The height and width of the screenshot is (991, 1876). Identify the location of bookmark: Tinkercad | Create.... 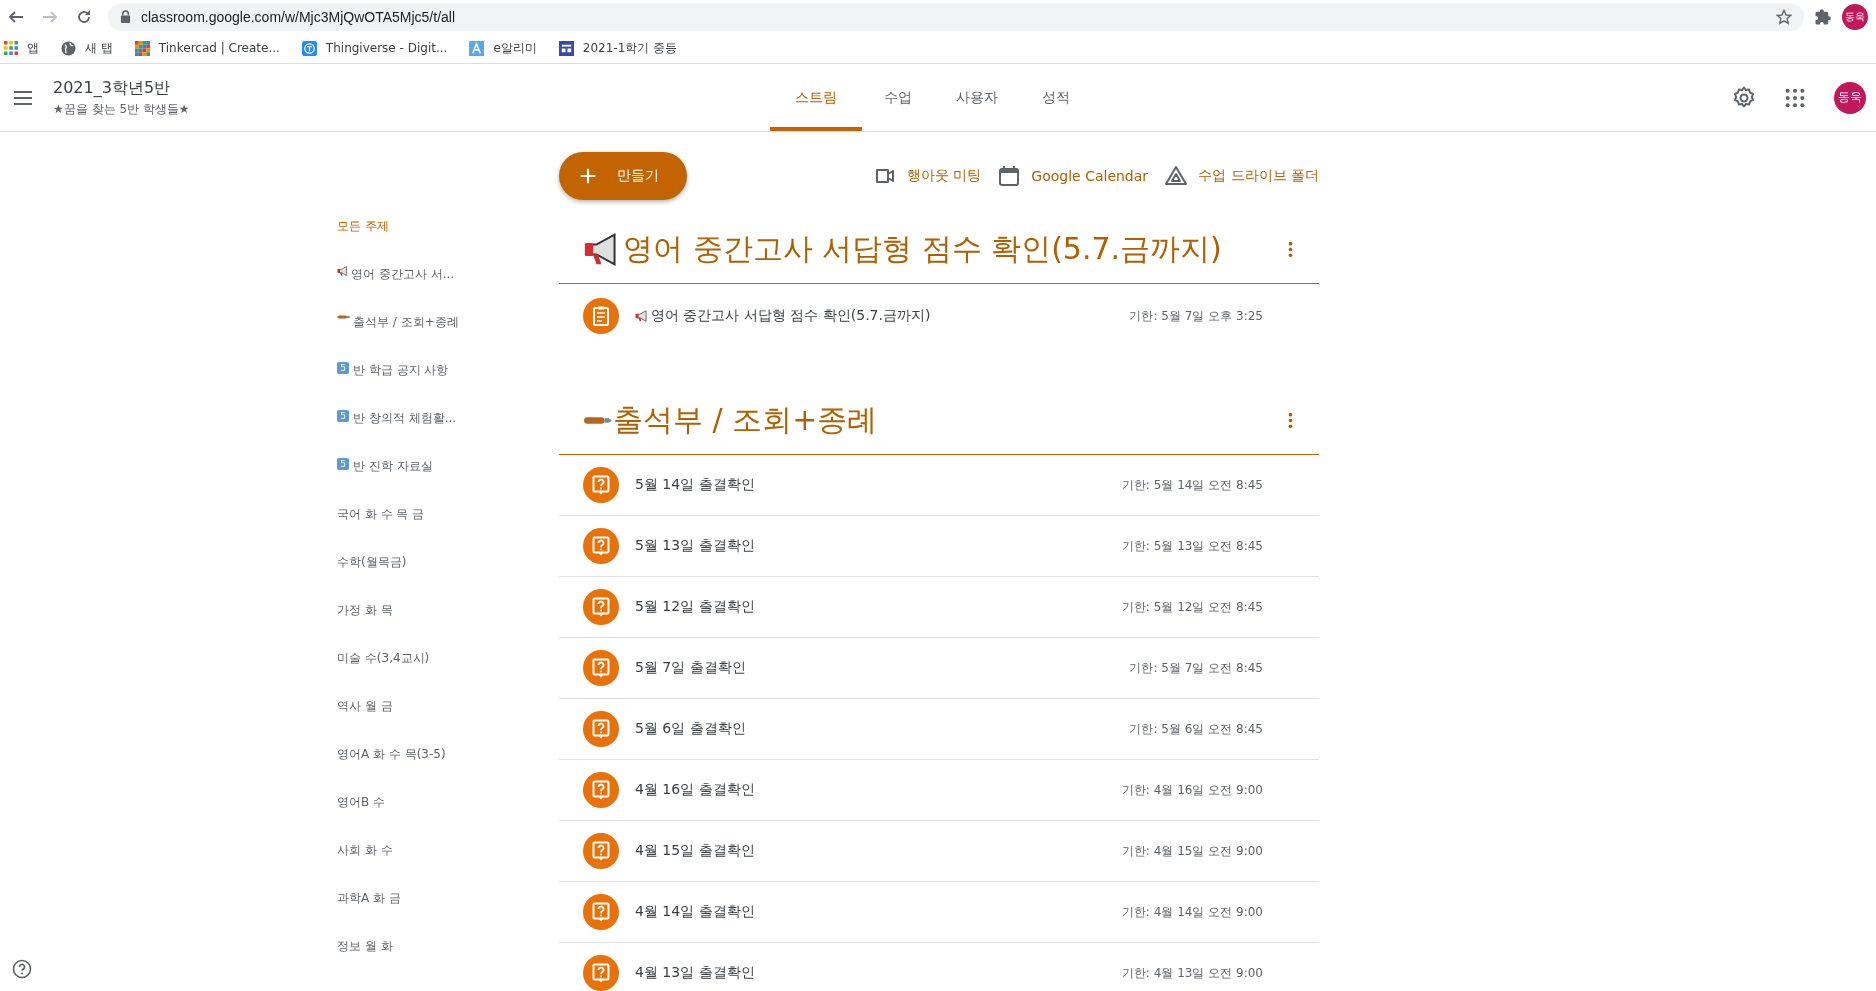
(207, 48).